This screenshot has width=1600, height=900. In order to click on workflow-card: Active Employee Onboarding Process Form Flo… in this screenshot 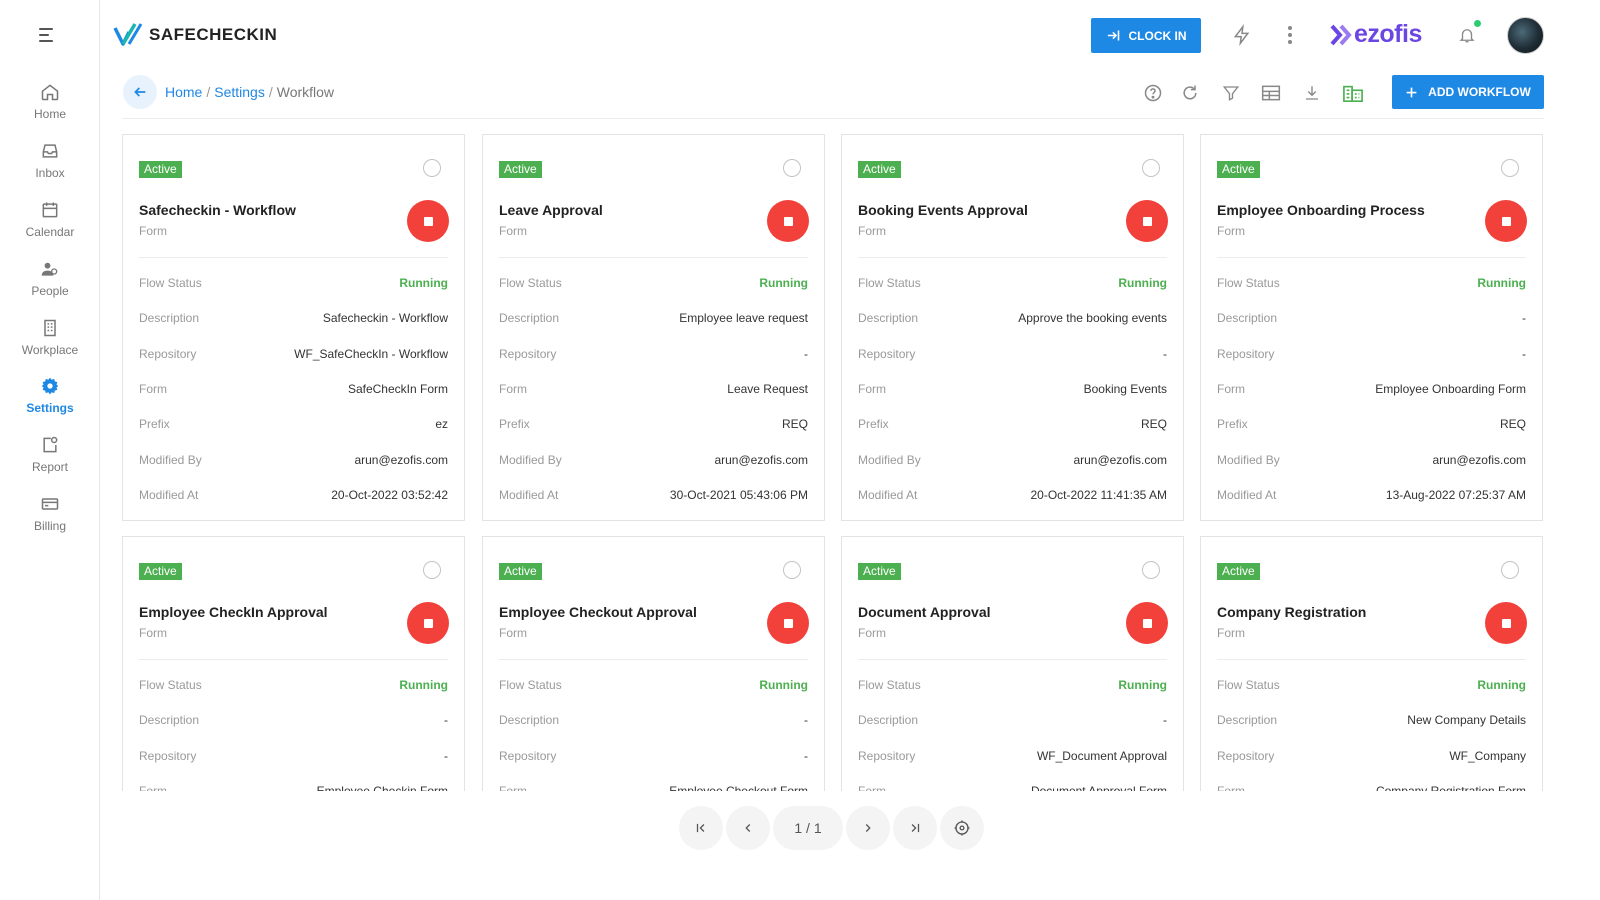, I will do `click(1371, 327)`.